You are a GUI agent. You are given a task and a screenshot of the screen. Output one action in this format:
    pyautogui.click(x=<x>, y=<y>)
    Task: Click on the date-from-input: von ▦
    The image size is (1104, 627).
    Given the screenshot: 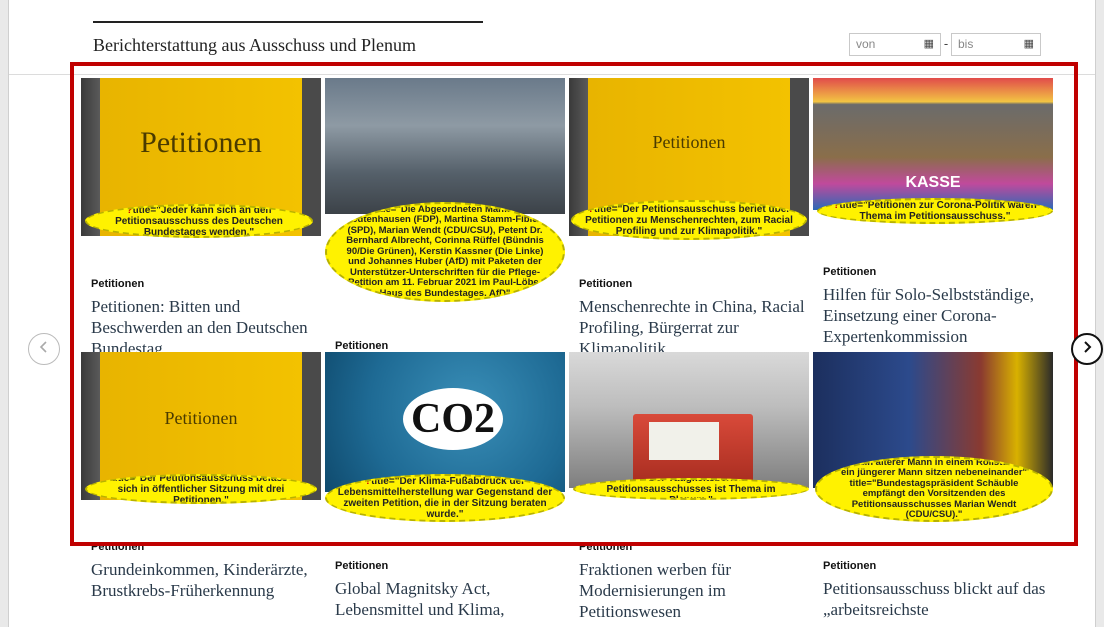 What is the action you would take?
    pyautogui.click(x=895, y=44)
    